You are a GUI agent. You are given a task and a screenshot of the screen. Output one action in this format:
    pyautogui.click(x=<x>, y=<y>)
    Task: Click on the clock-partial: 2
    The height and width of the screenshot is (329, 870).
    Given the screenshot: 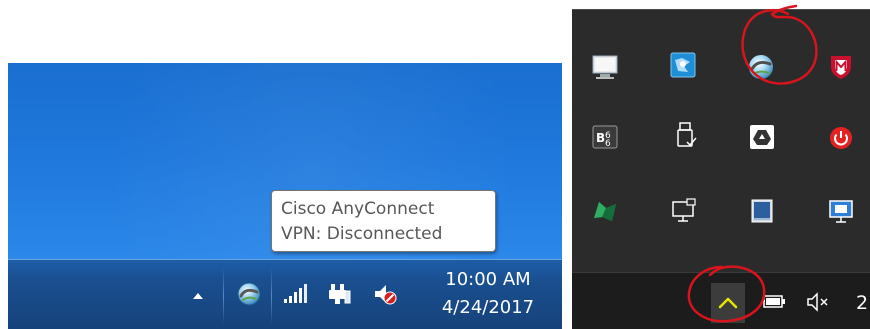 What is the action you would take?
    pyautogui.click(x=862, y=303)
    